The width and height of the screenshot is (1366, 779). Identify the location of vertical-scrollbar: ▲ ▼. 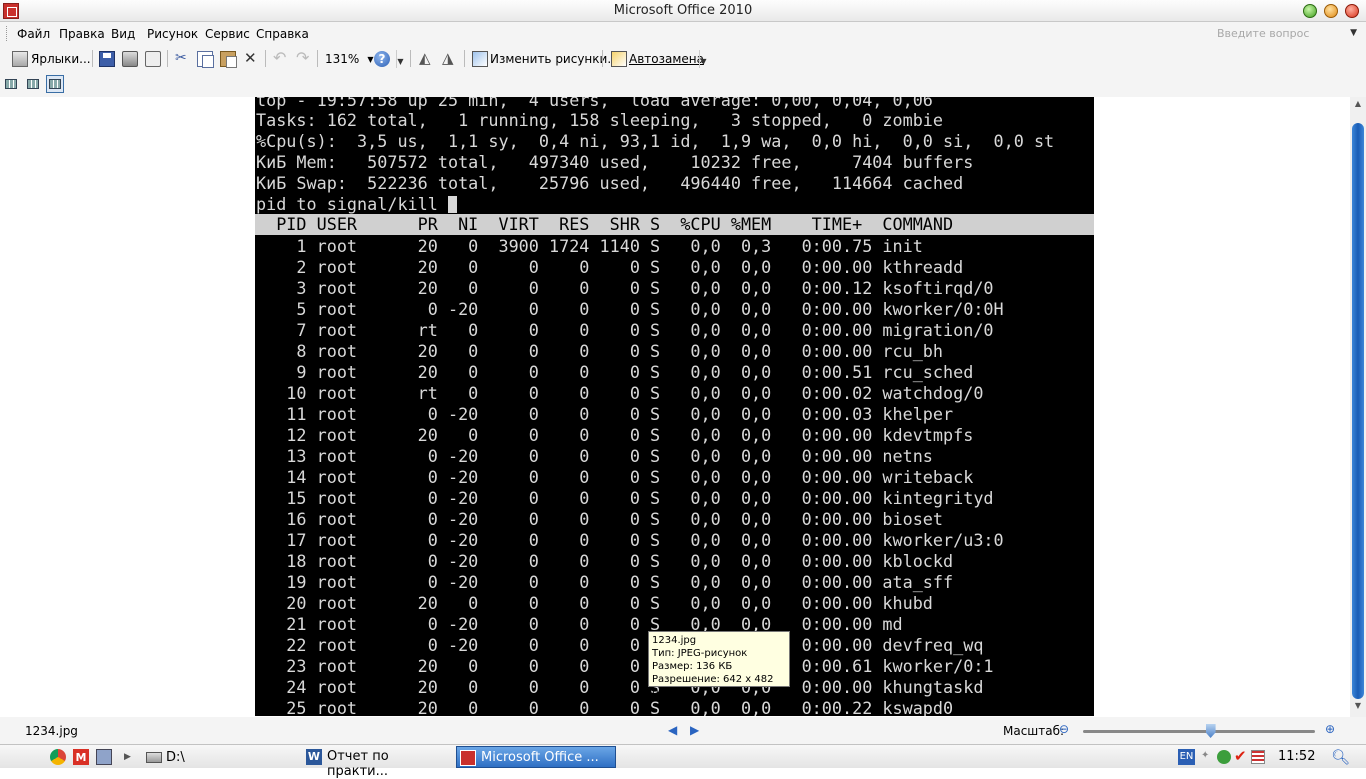
(1358, 407).